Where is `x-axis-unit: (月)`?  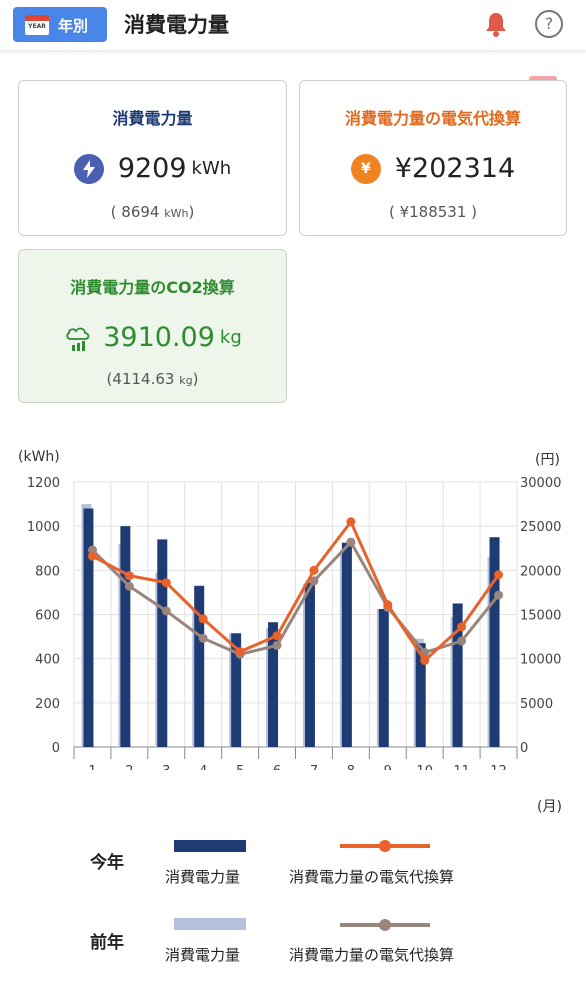
x-axis-unit: (月) is located at coordinates (549, 807).